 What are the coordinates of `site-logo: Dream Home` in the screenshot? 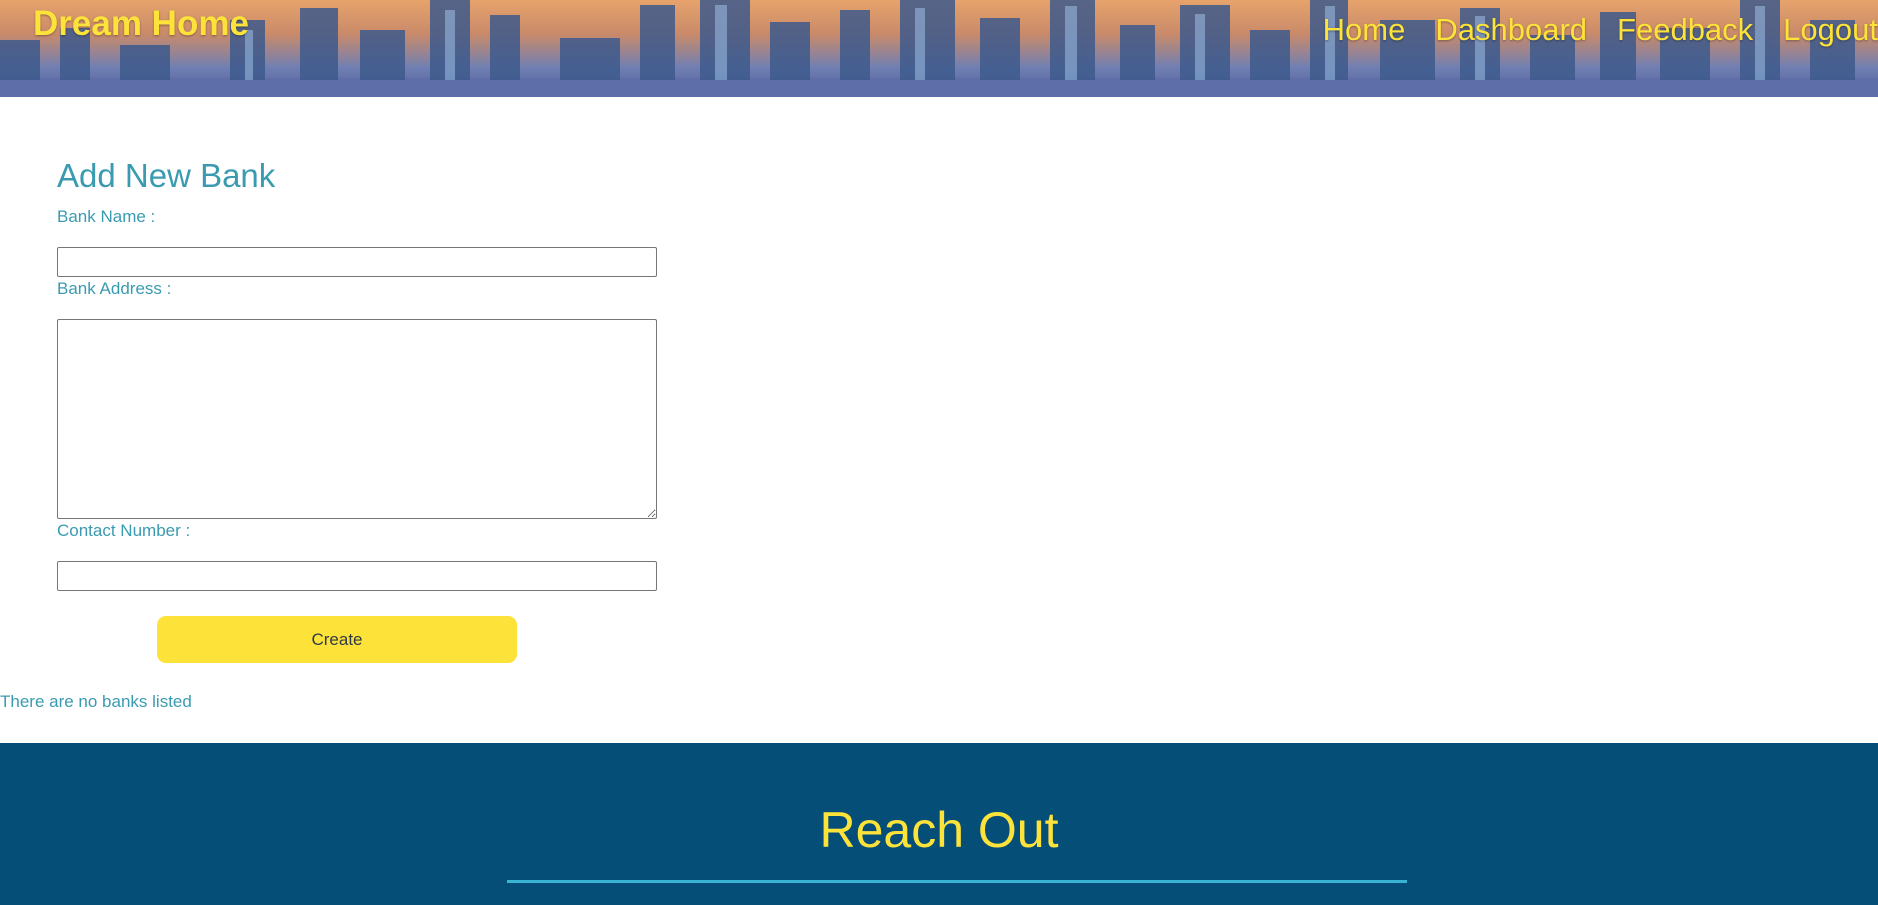 It's located at (141, 24).